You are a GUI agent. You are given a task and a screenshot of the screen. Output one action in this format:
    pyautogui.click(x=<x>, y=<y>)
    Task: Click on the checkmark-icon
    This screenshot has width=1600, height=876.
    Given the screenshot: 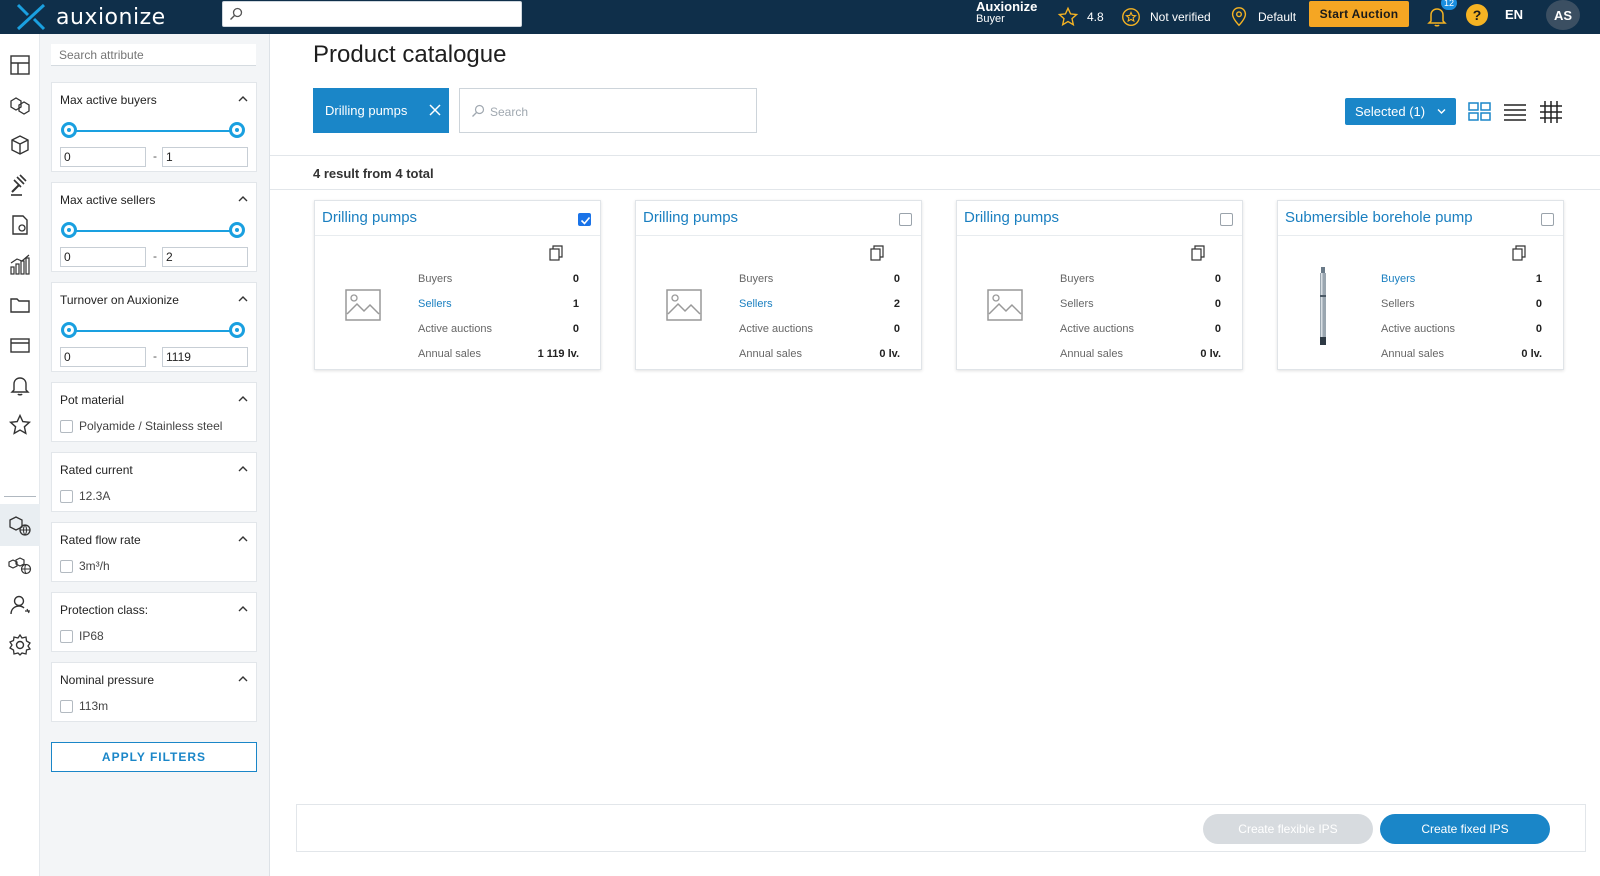 What is the action you would take?
    pyautogui.click(x=585, y=220)
    